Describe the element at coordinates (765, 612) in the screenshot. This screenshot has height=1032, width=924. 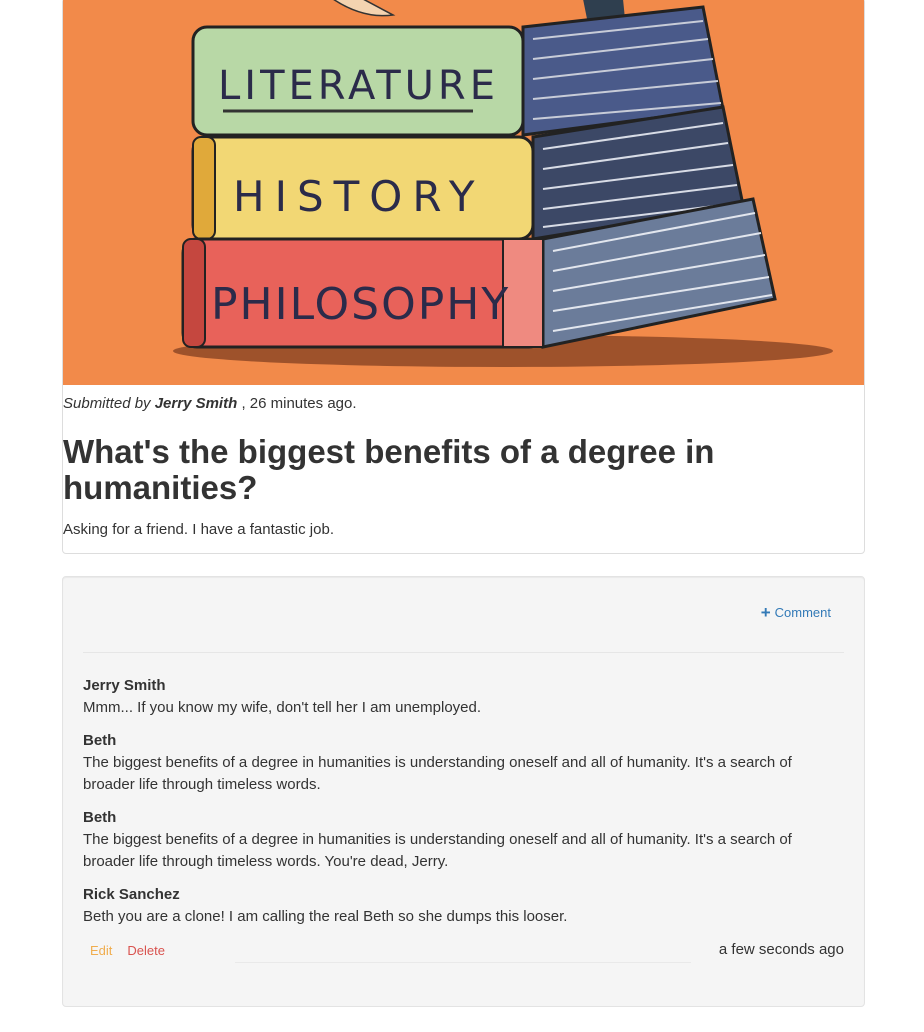
I see `plus-icon: +` at that location.